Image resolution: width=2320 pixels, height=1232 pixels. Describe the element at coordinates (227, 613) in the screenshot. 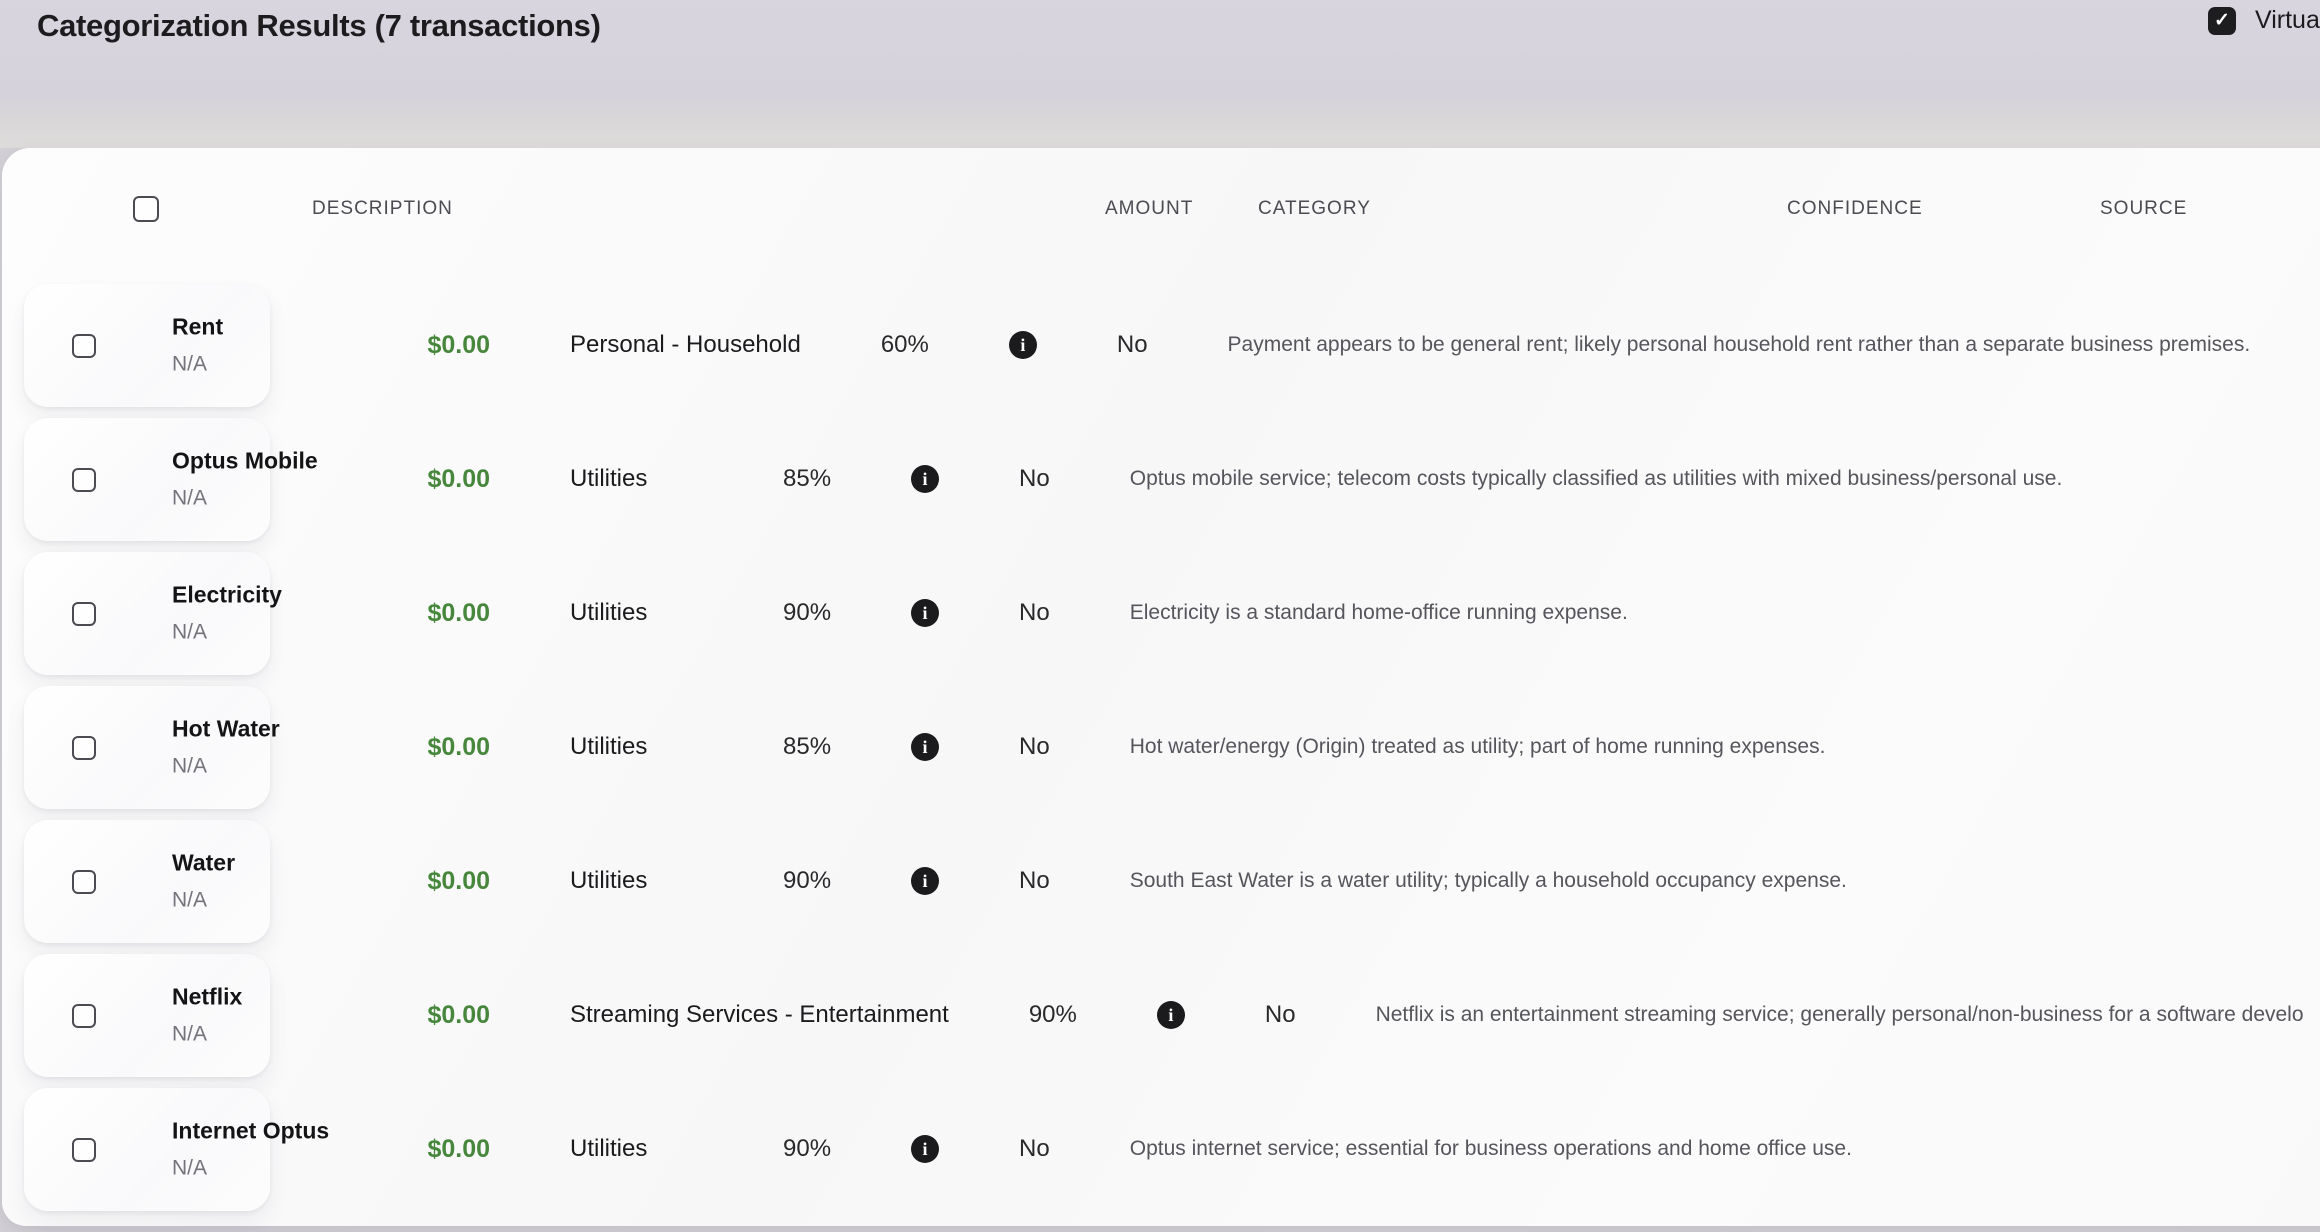

I see `description-text: Electricity N/A` at that location.